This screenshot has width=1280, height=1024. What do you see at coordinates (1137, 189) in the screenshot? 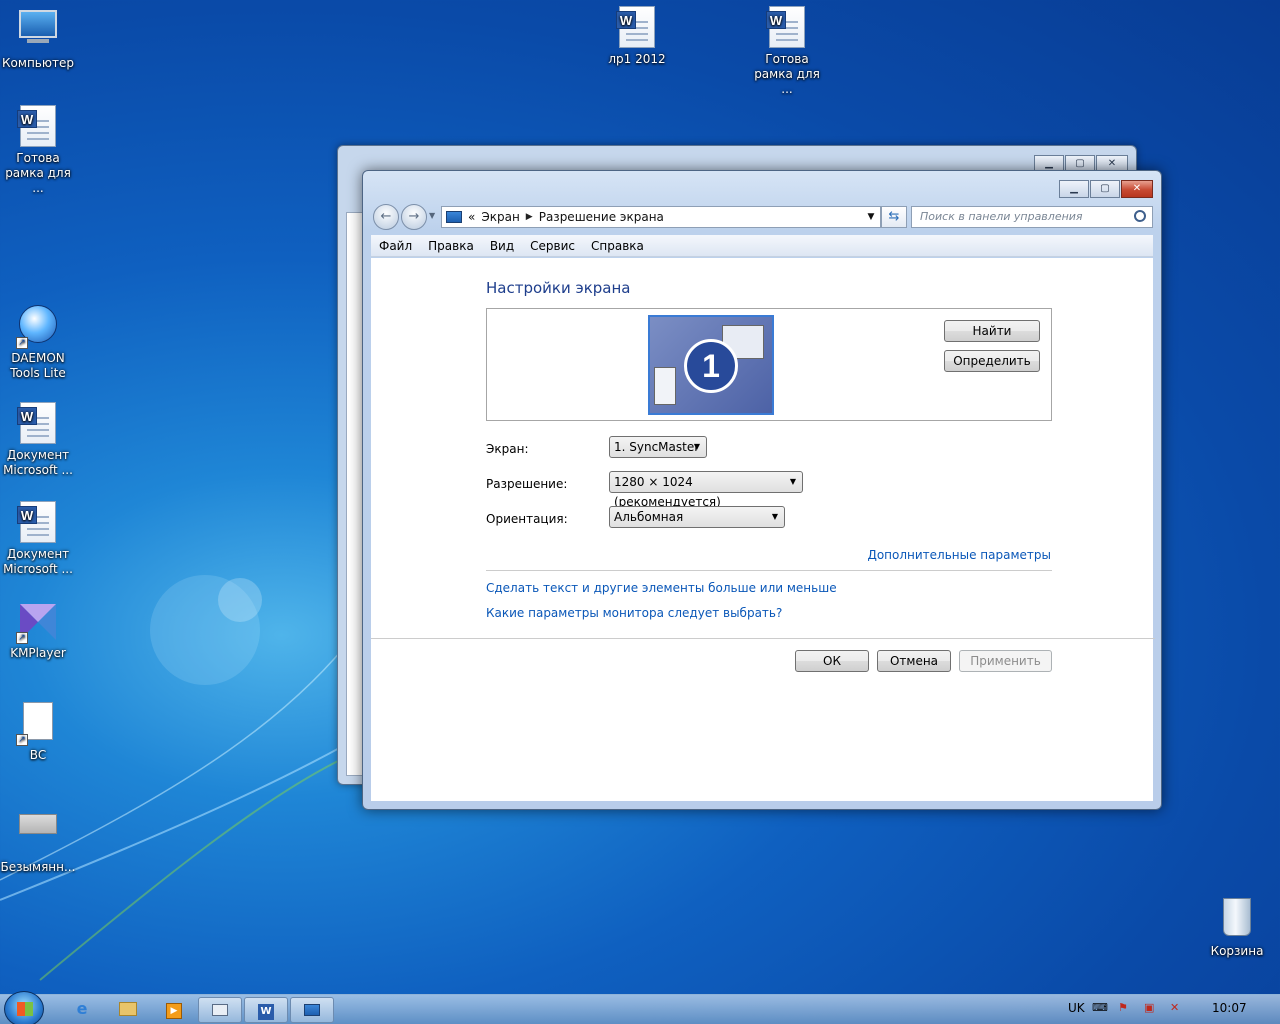
I see `close-button: ✕` at bounding box center [1137, 189].